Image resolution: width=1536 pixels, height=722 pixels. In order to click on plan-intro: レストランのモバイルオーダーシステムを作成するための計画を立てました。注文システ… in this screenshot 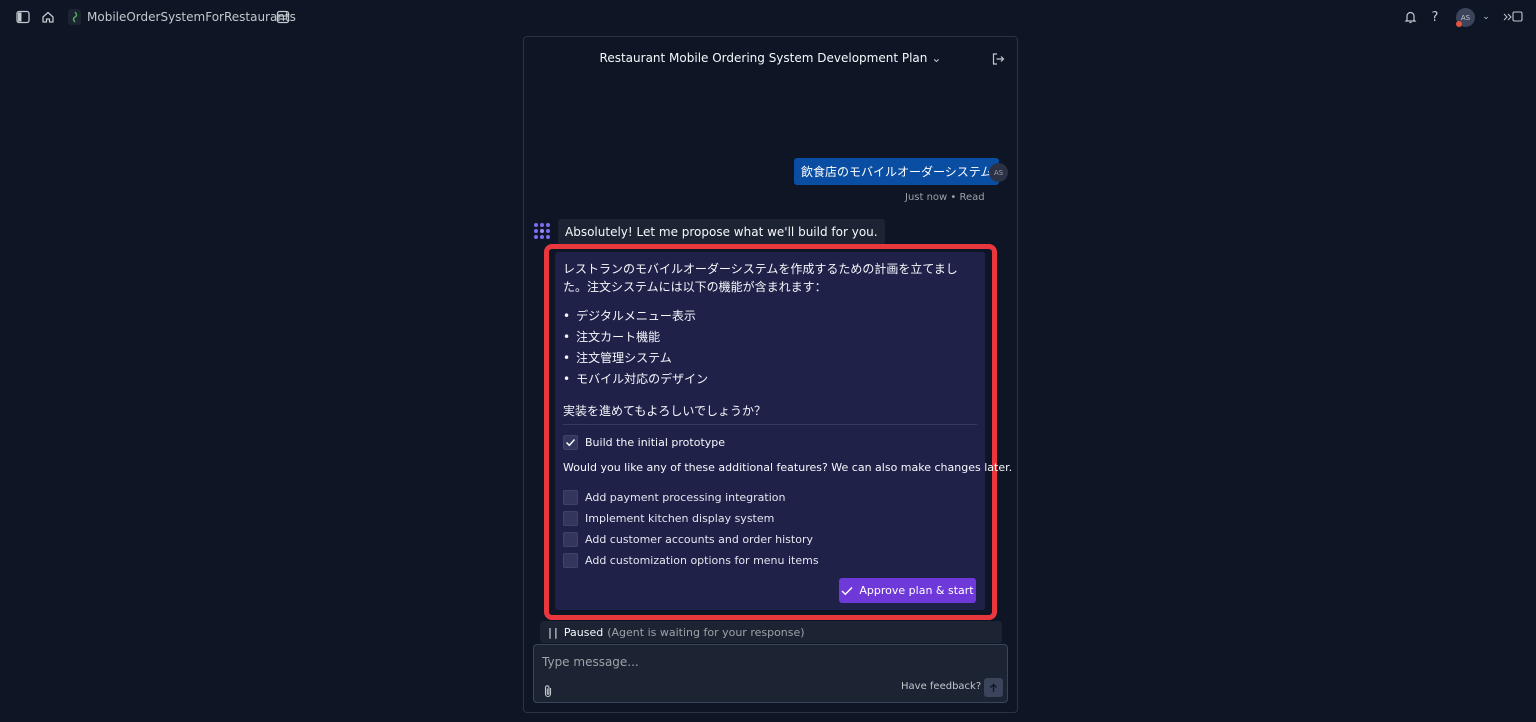, I will do `click(760, 278)`.